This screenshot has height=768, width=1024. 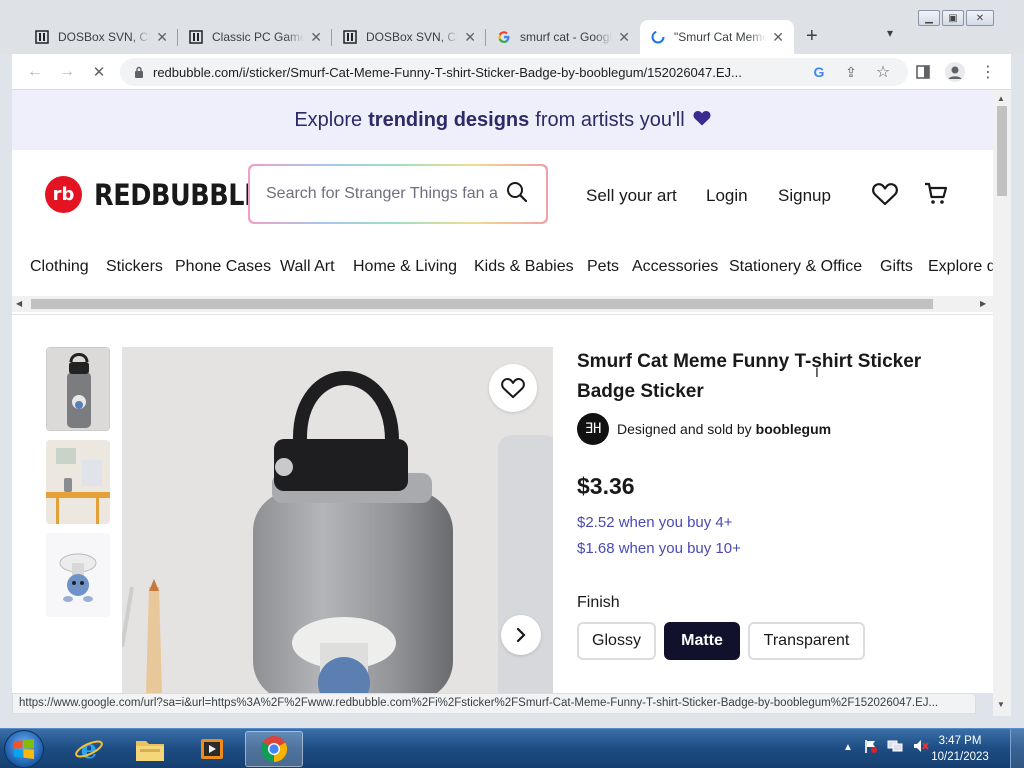 What do you see at coordinates (793, 429) in the screenshot?
I see `seller-name-link: booblegum` at bounding box center [793, 429].